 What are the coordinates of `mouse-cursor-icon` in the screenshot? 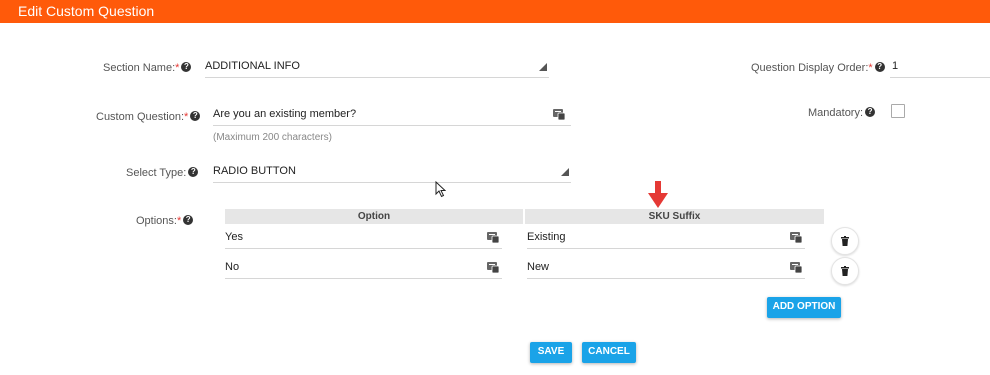 It's located at (440, 189).